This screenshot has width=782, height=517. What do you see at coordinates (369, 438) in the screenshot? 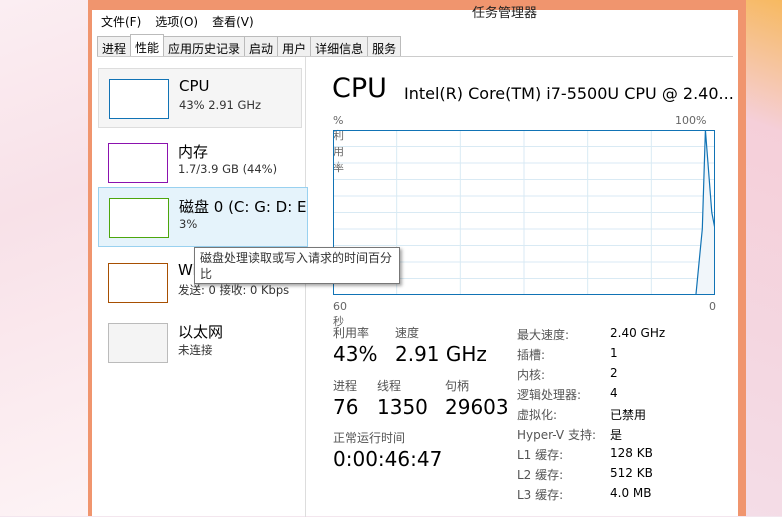
I see `uptime-label: 正常运行时间` at bounding box center [369, 438].